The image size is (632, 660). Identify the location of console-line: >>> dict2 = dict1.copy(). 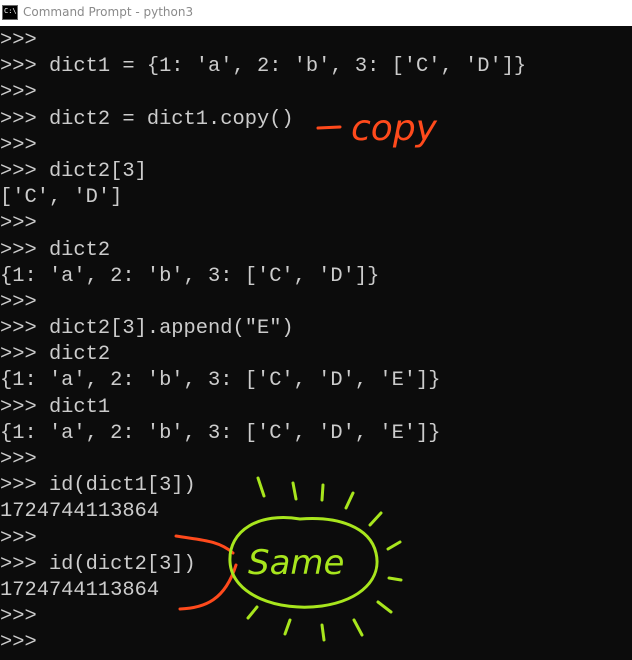
(147, 119).